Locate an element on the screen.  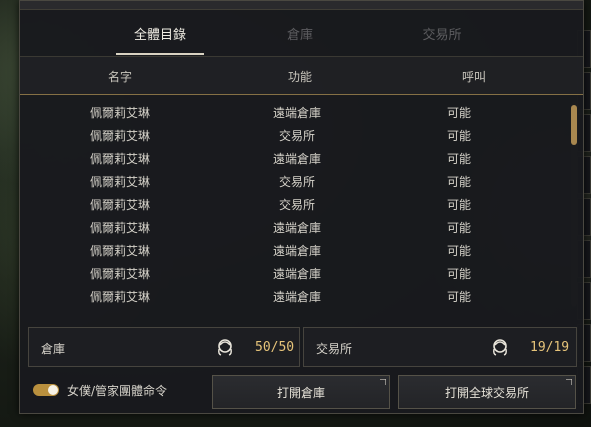
group-command-toggle-row: 女僕/管家團體命令 is located at coordinates (100, 390).